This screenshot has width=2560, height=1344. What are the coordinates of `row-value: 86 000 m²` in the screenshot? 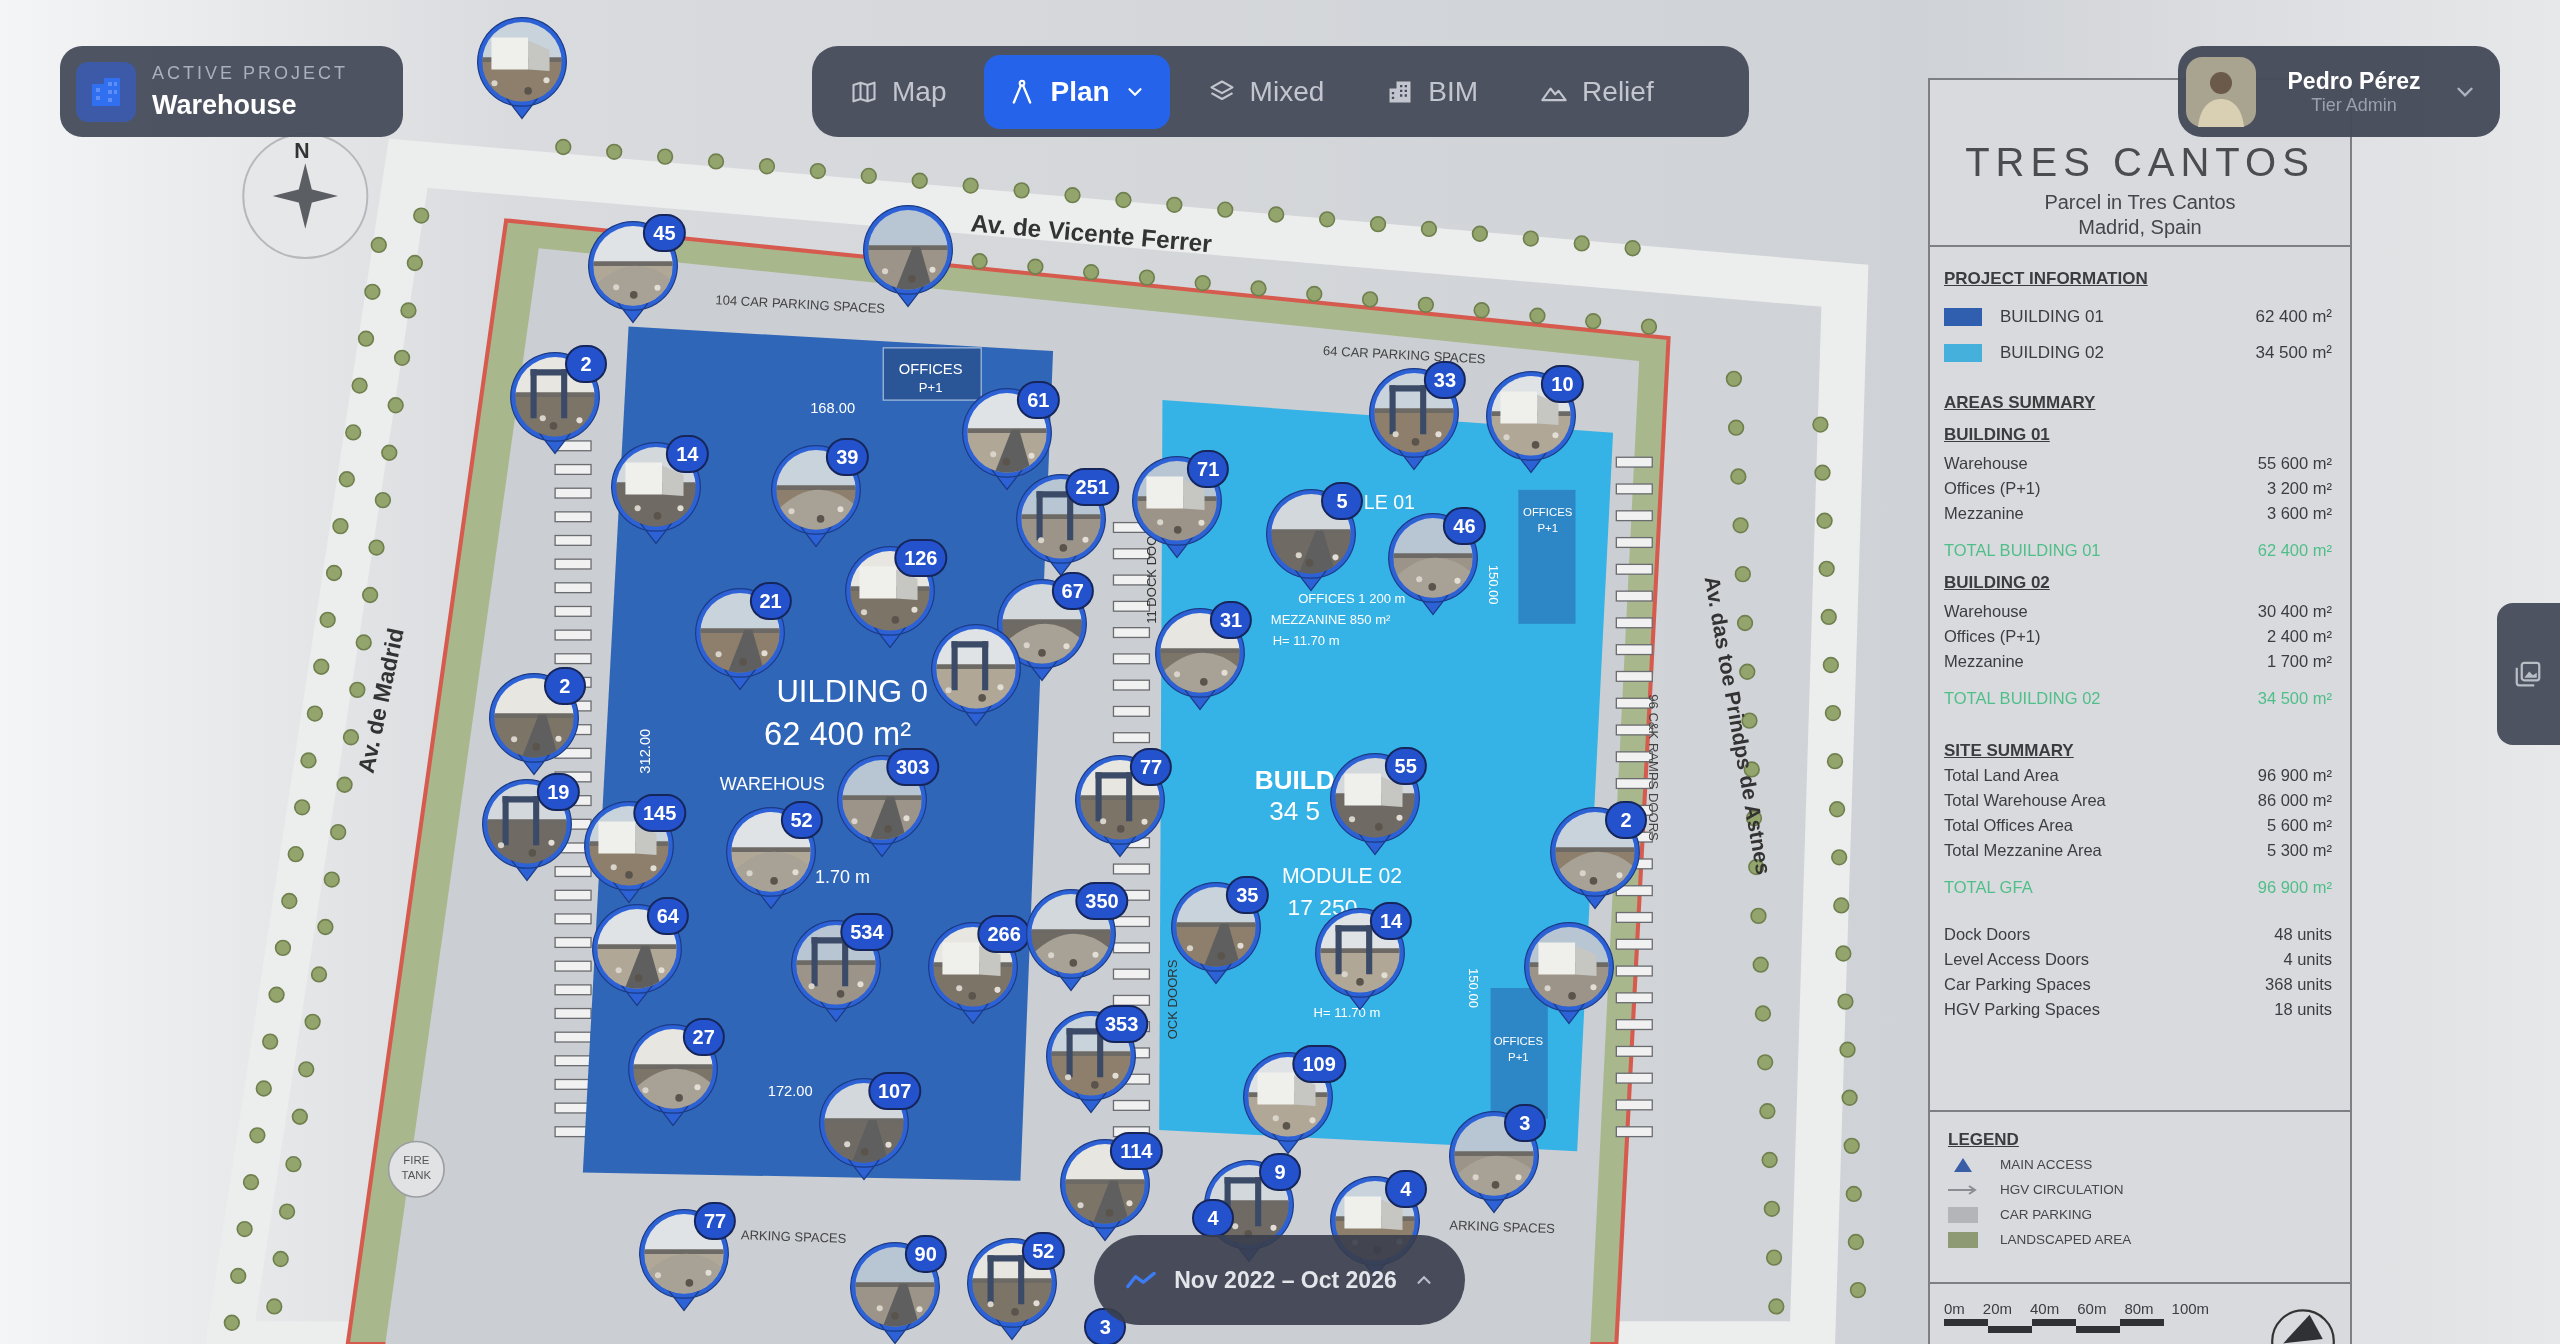 It's located at (2294, 800).